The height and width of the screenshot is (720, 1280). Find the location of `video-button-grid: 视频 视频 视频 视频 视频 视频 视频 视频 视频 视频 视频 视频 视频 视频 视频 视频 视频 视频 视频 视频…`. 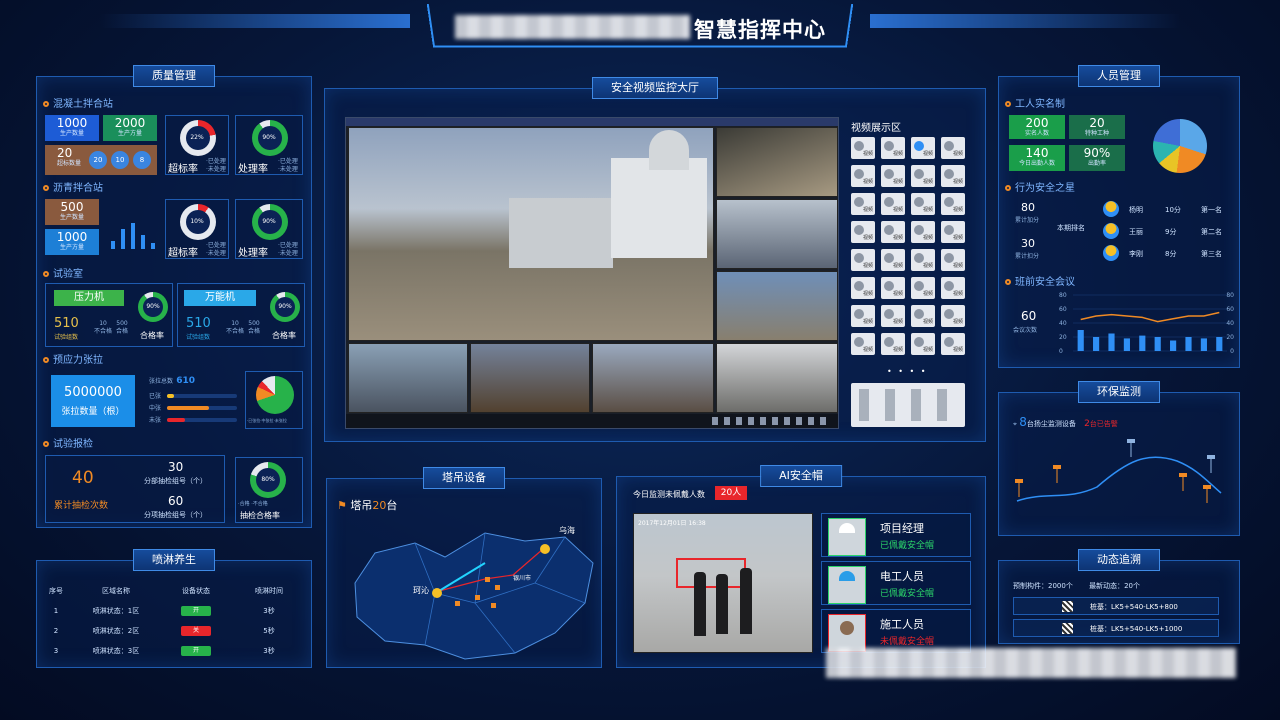

video-button-grid: 视频 视频 视频 视频 视频 视频 视频 视频 视频 视频 视频 视频 视频 视频 视频 视频 视频 视频 视频 视频… is located at coordinates (911, 252).